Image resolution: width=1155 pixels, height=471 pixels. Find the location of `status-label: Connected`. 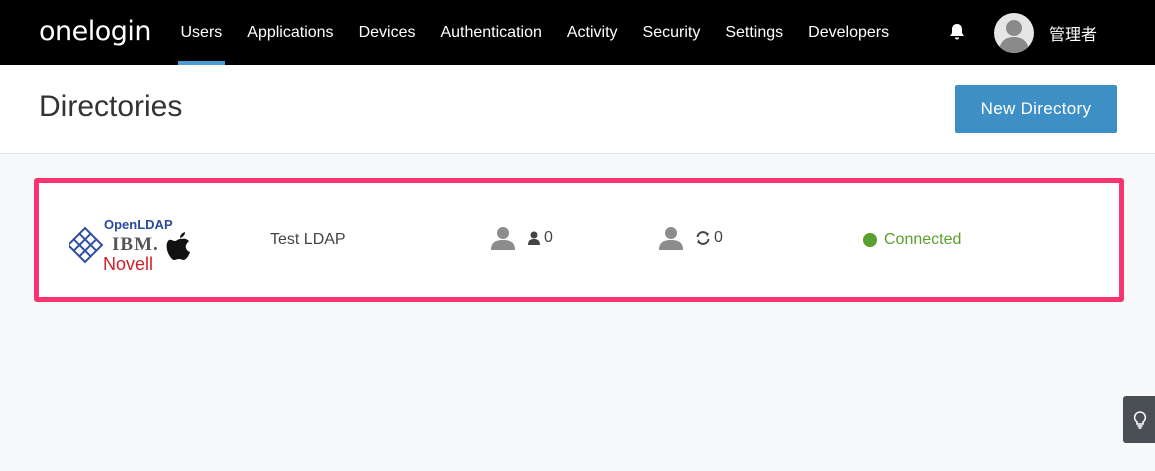

status-label: Connected is located at coordinates (923, 239).